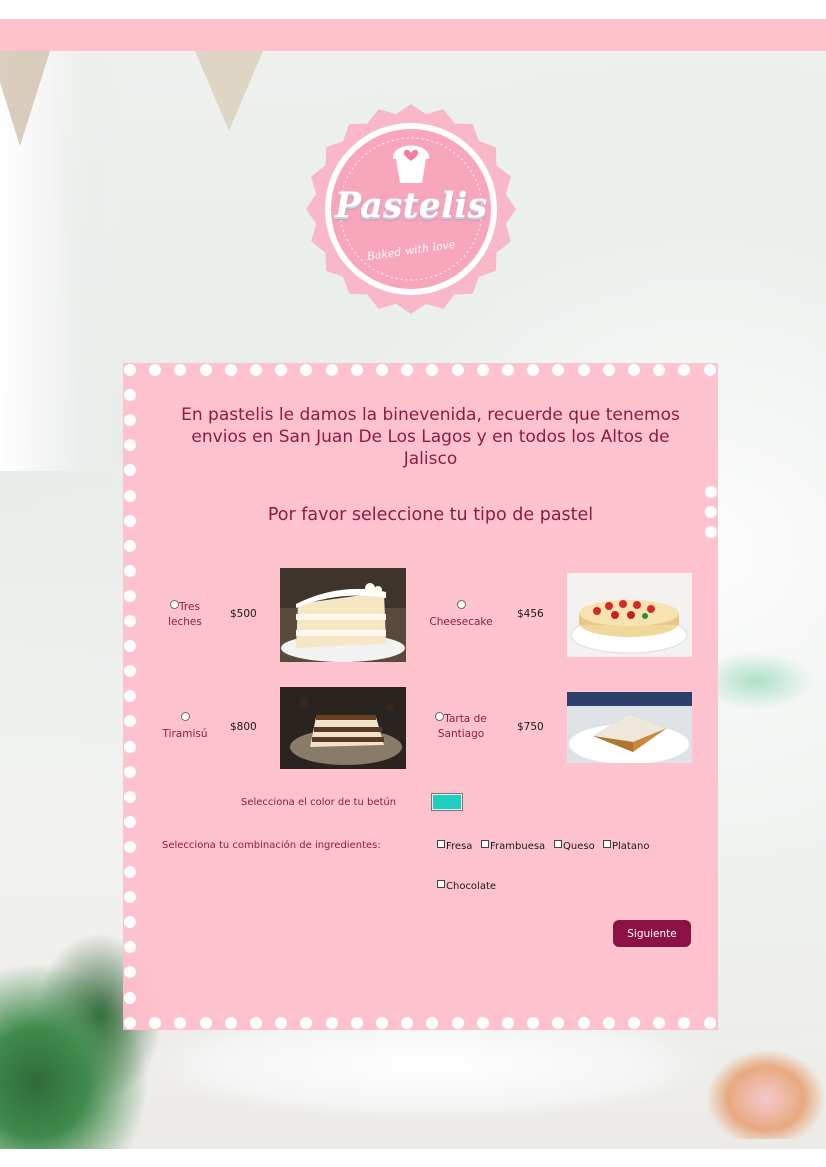  I want to click on ingredient-label: Fresa, so click(459, 846).